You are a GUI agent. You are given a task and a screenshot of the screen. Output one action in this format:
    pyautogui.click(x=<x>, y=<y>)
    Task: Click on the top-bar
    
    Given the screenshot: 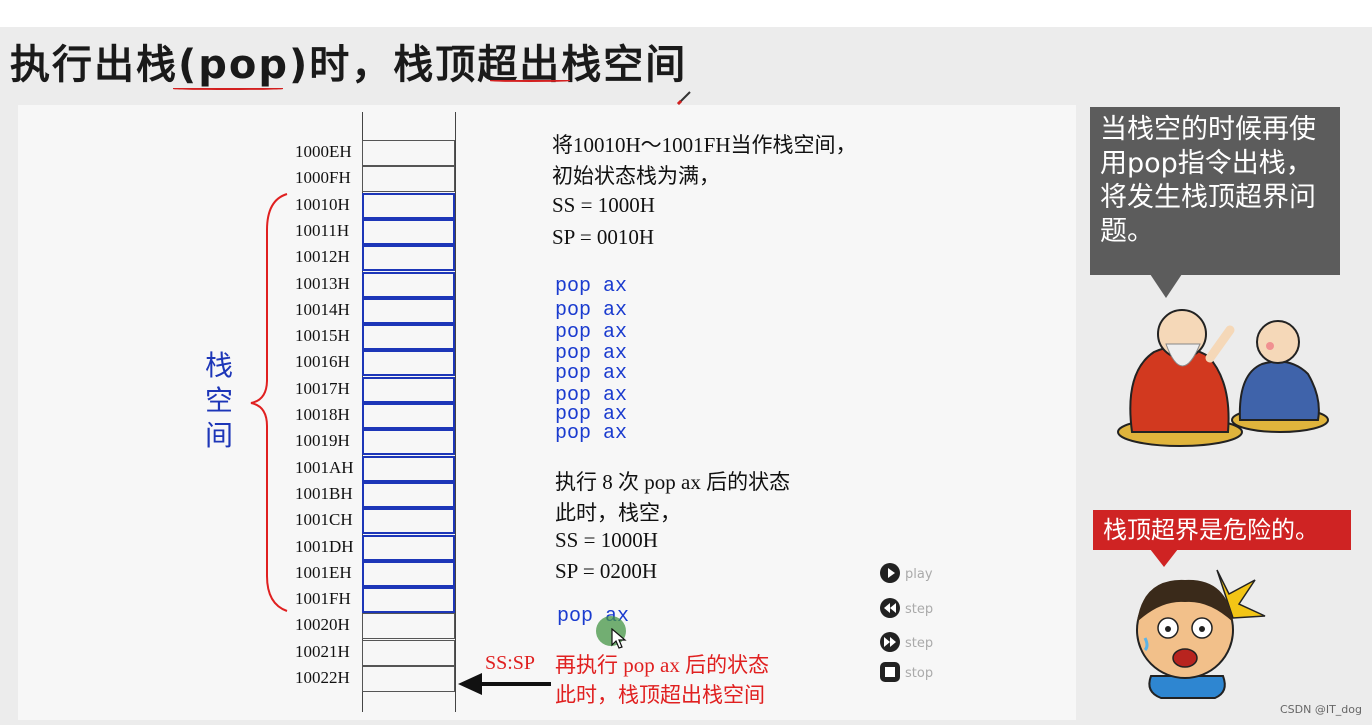 What is the action you would take?
    pyautogui.click(x=686, y=13)
    